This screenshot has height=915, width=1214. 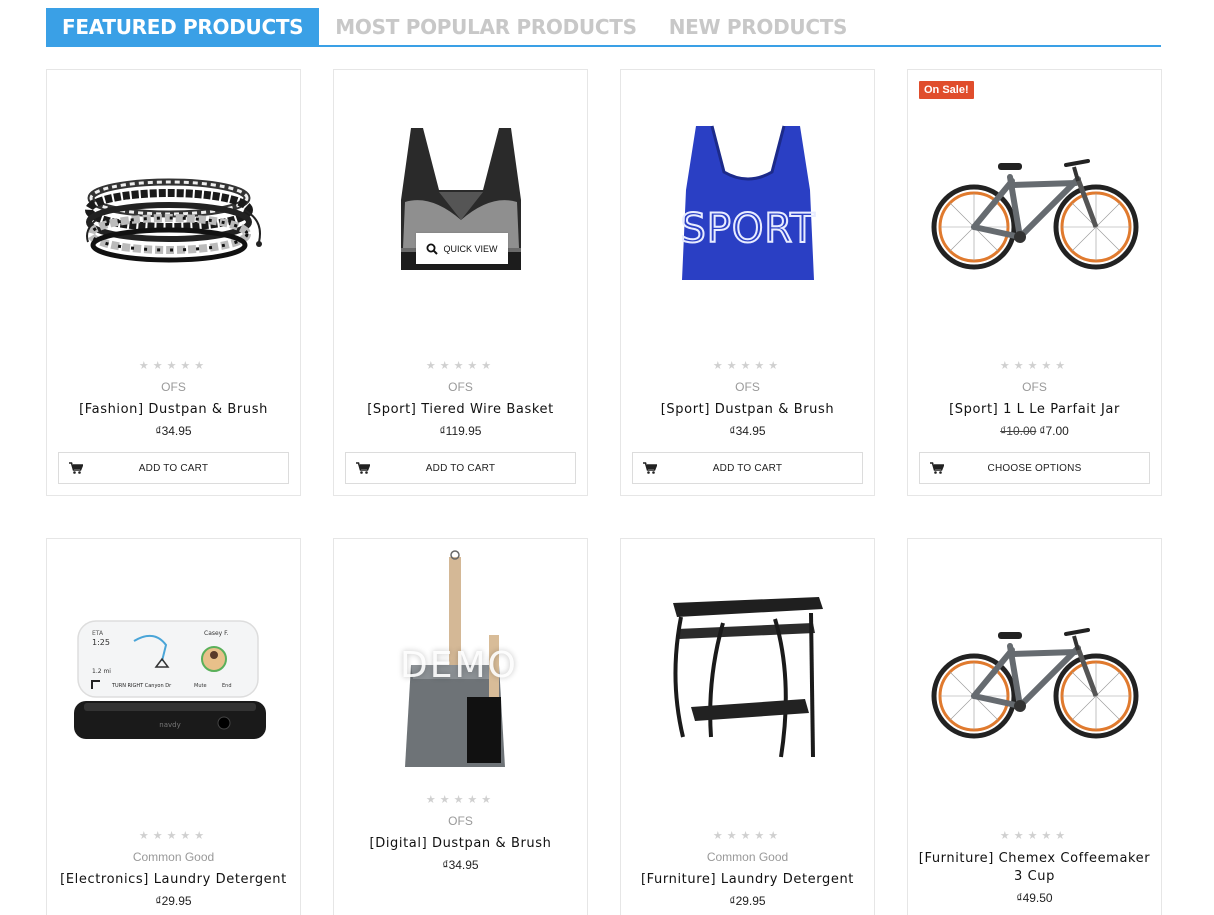 I want to click on product-name: [Digital] Dustpan & Brush, so click(x=460, y=844).